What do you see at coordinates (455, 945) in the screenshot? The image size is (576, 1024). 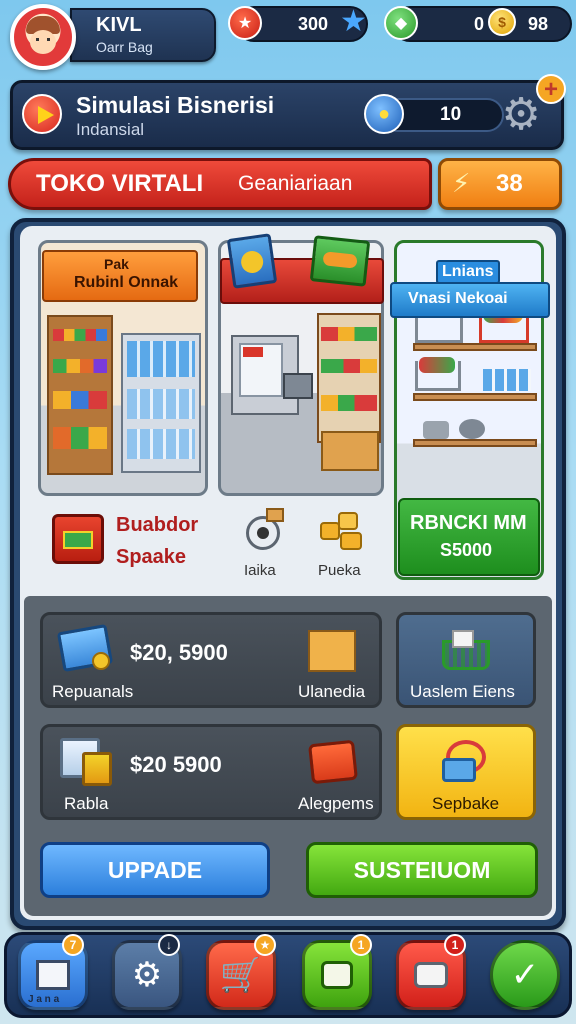 I see `nav-camera-badge: 1` at bounding box center [455, 945].